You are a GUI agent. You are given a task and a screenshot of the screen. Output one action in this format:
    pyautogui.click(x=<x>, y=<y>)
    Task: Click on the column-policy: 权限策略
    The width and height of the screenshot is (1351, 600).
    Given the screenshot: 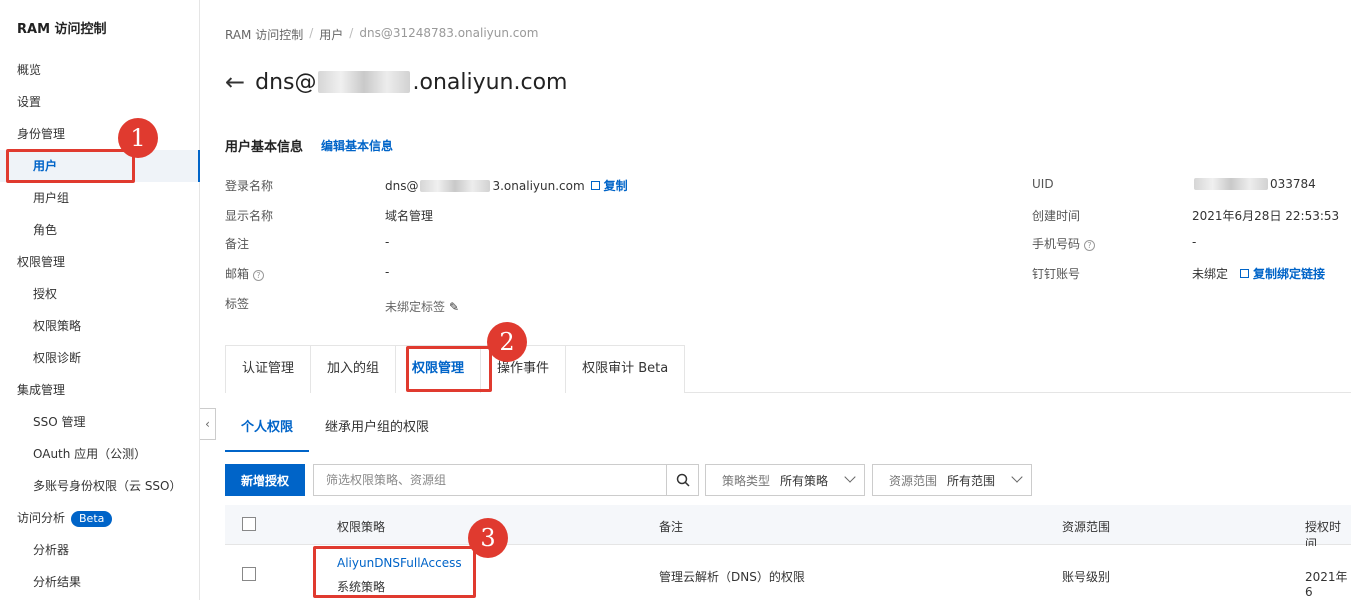 What is the action you would take?
    pyautogui.click(x=361, y=527)
    